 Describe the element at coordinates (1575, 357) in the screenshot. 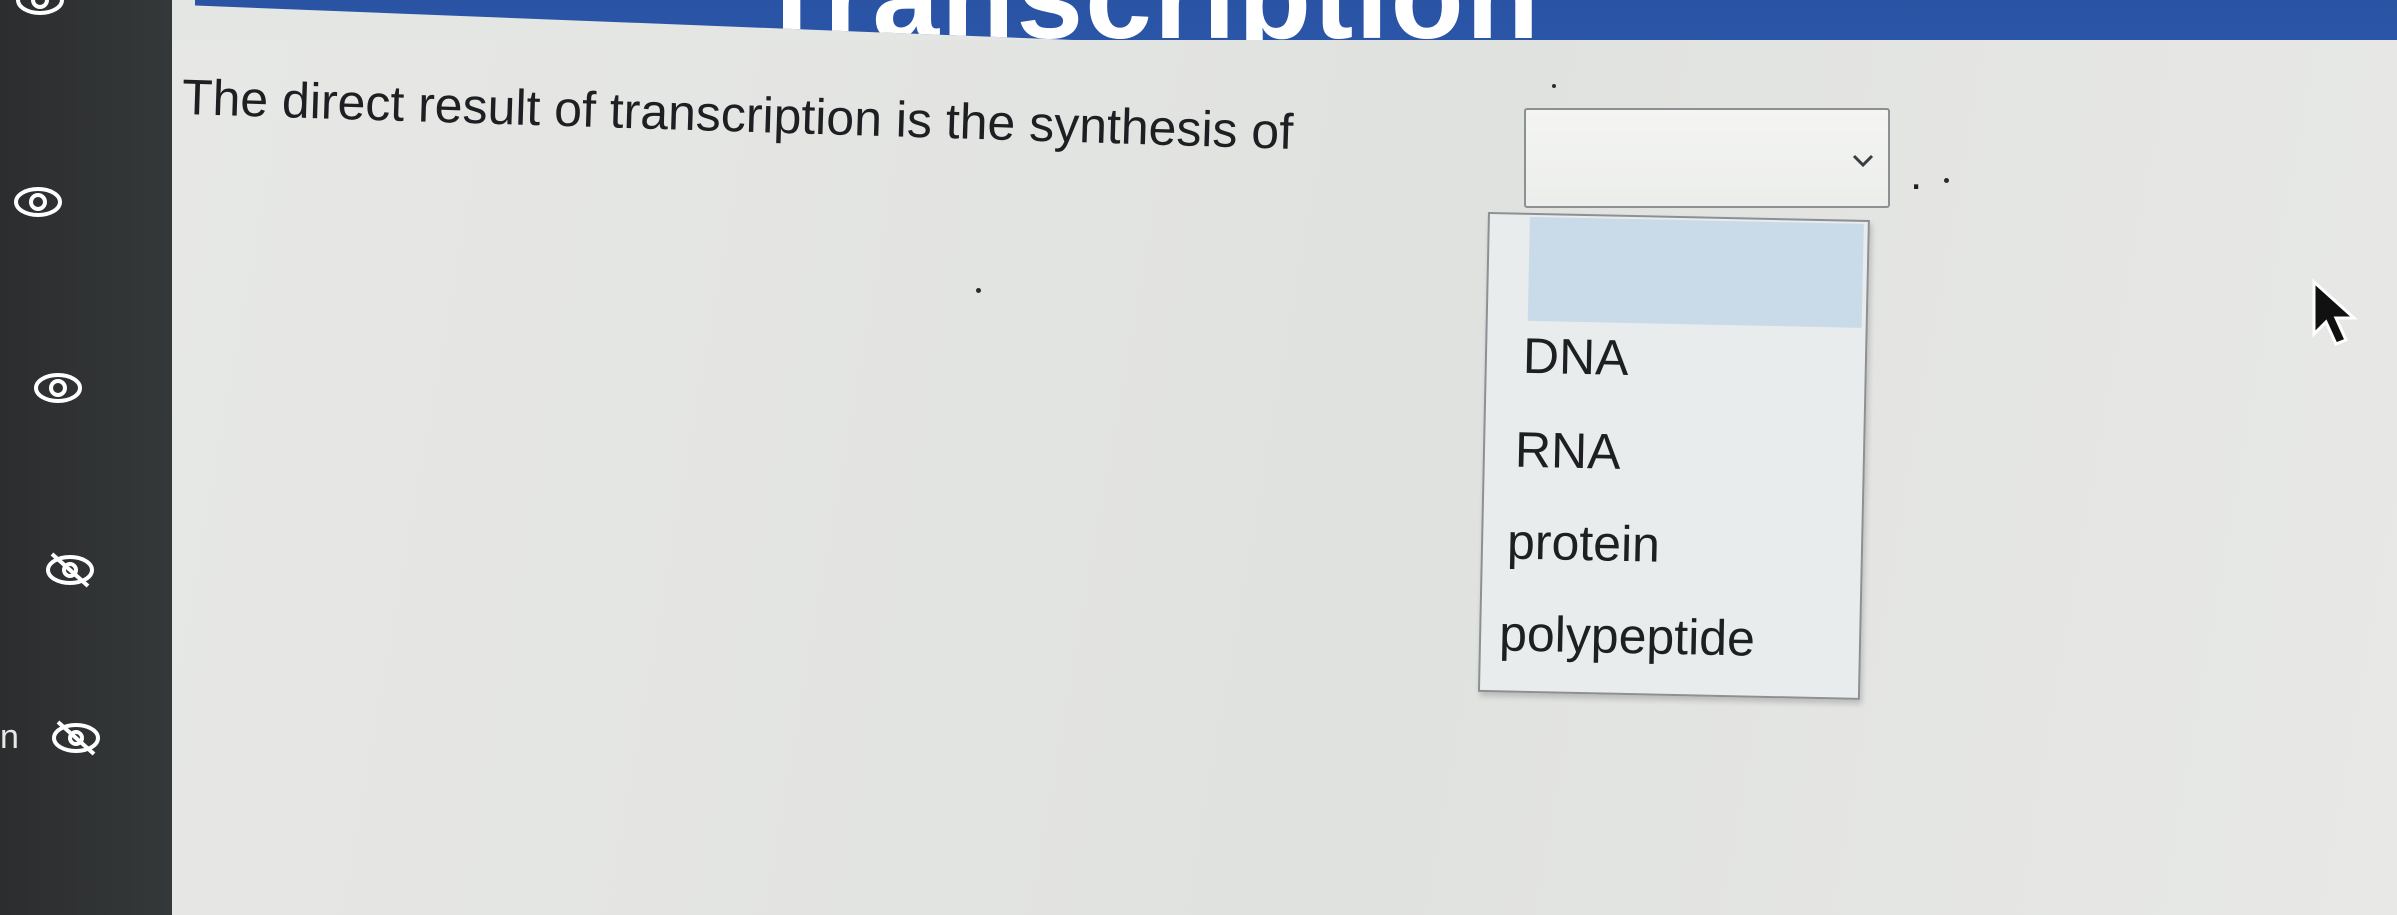

I see `dropdown-option-dna: DNA` at that location.